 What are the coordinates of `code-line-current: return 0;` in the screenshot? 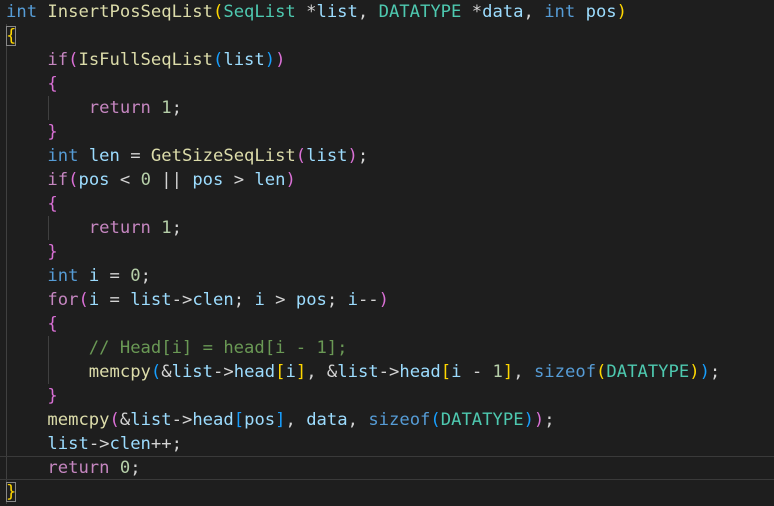 It's located at (387, 468).